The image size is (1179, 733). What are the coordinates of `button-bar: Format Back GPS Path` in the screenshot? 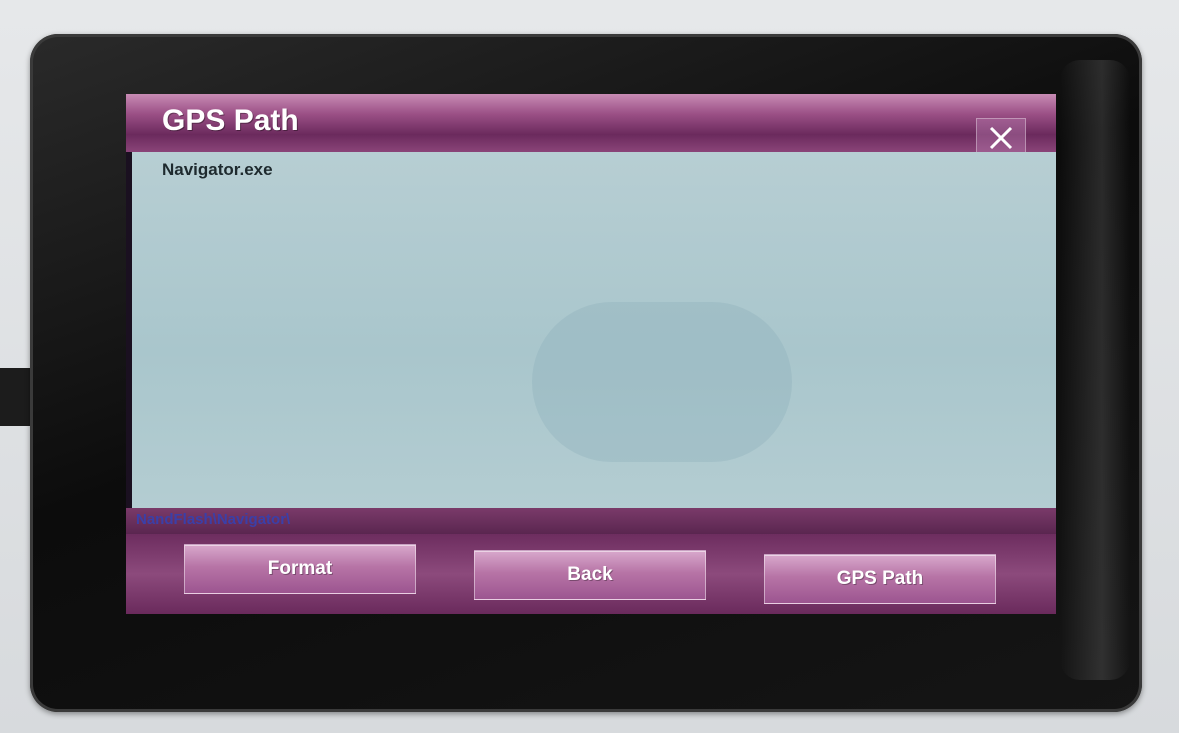 It's located at (591, 574).